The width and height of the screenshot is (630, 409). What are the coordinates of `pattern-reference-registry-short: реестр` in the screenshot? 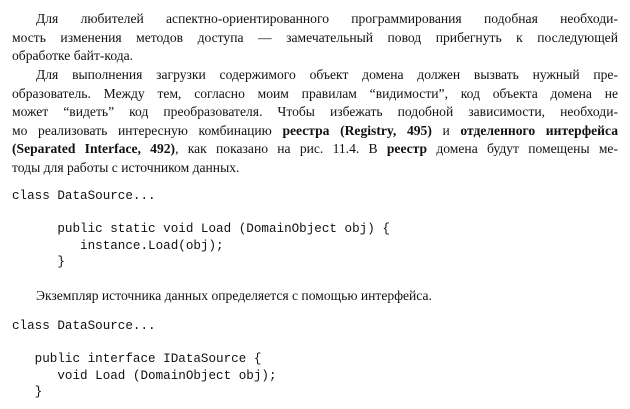 It's located at (407, 149).